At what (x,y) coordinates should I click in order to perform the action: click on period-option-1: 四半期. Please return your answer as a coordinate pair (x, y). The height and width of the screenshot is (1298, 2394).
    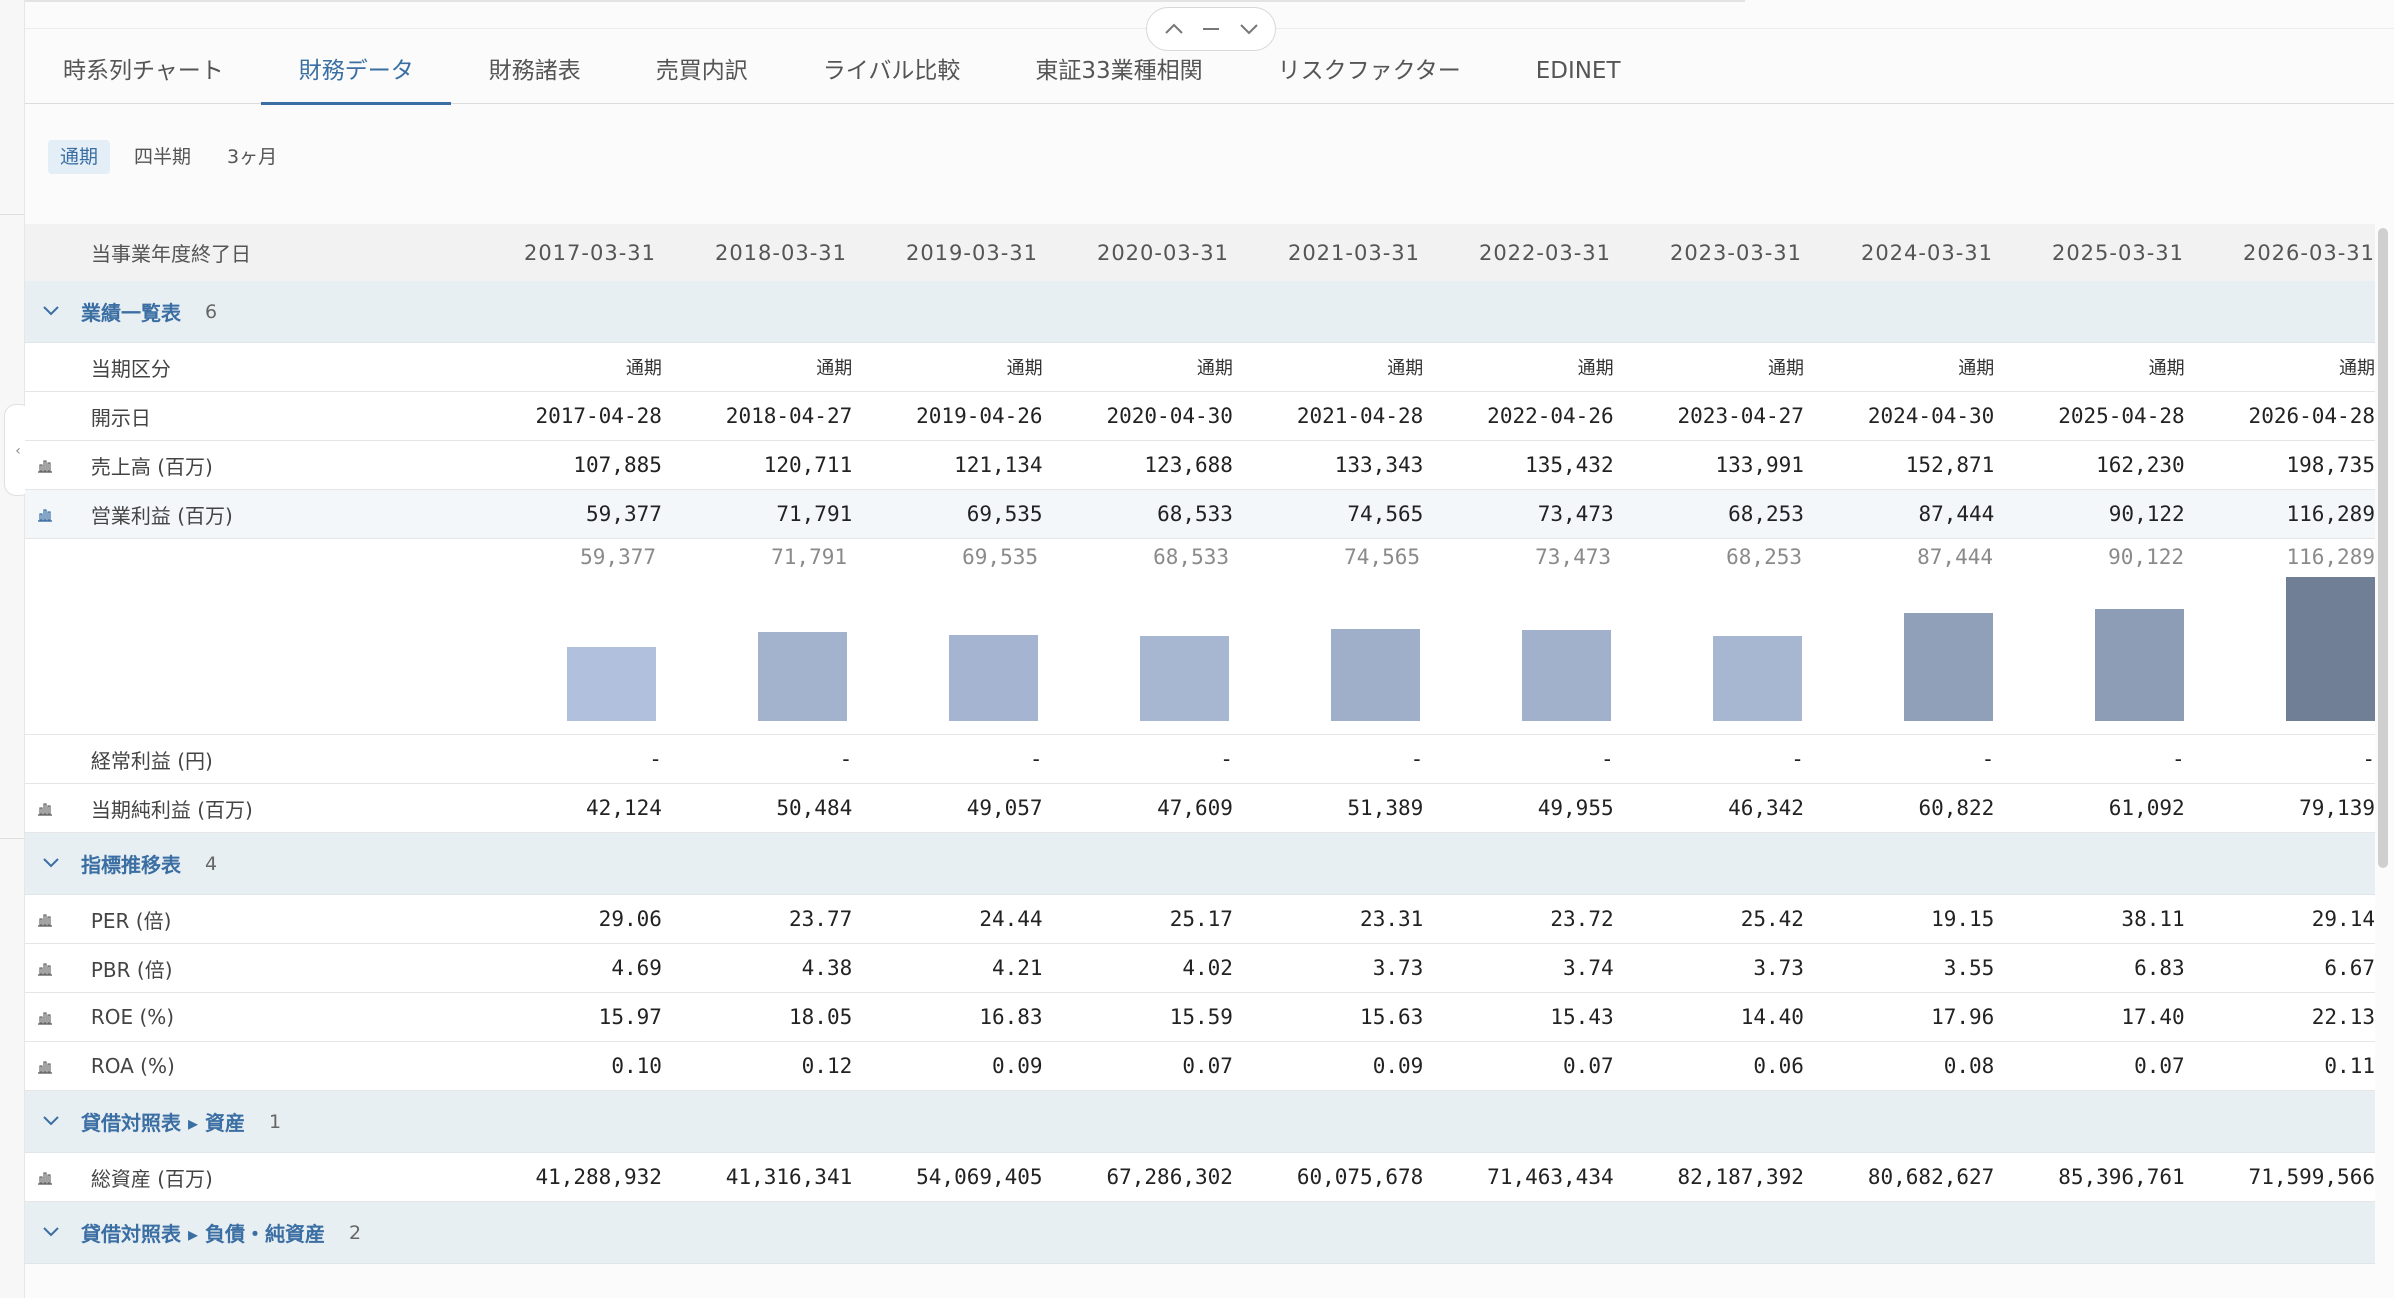
    Looking at the image, I should click on (162, 157).